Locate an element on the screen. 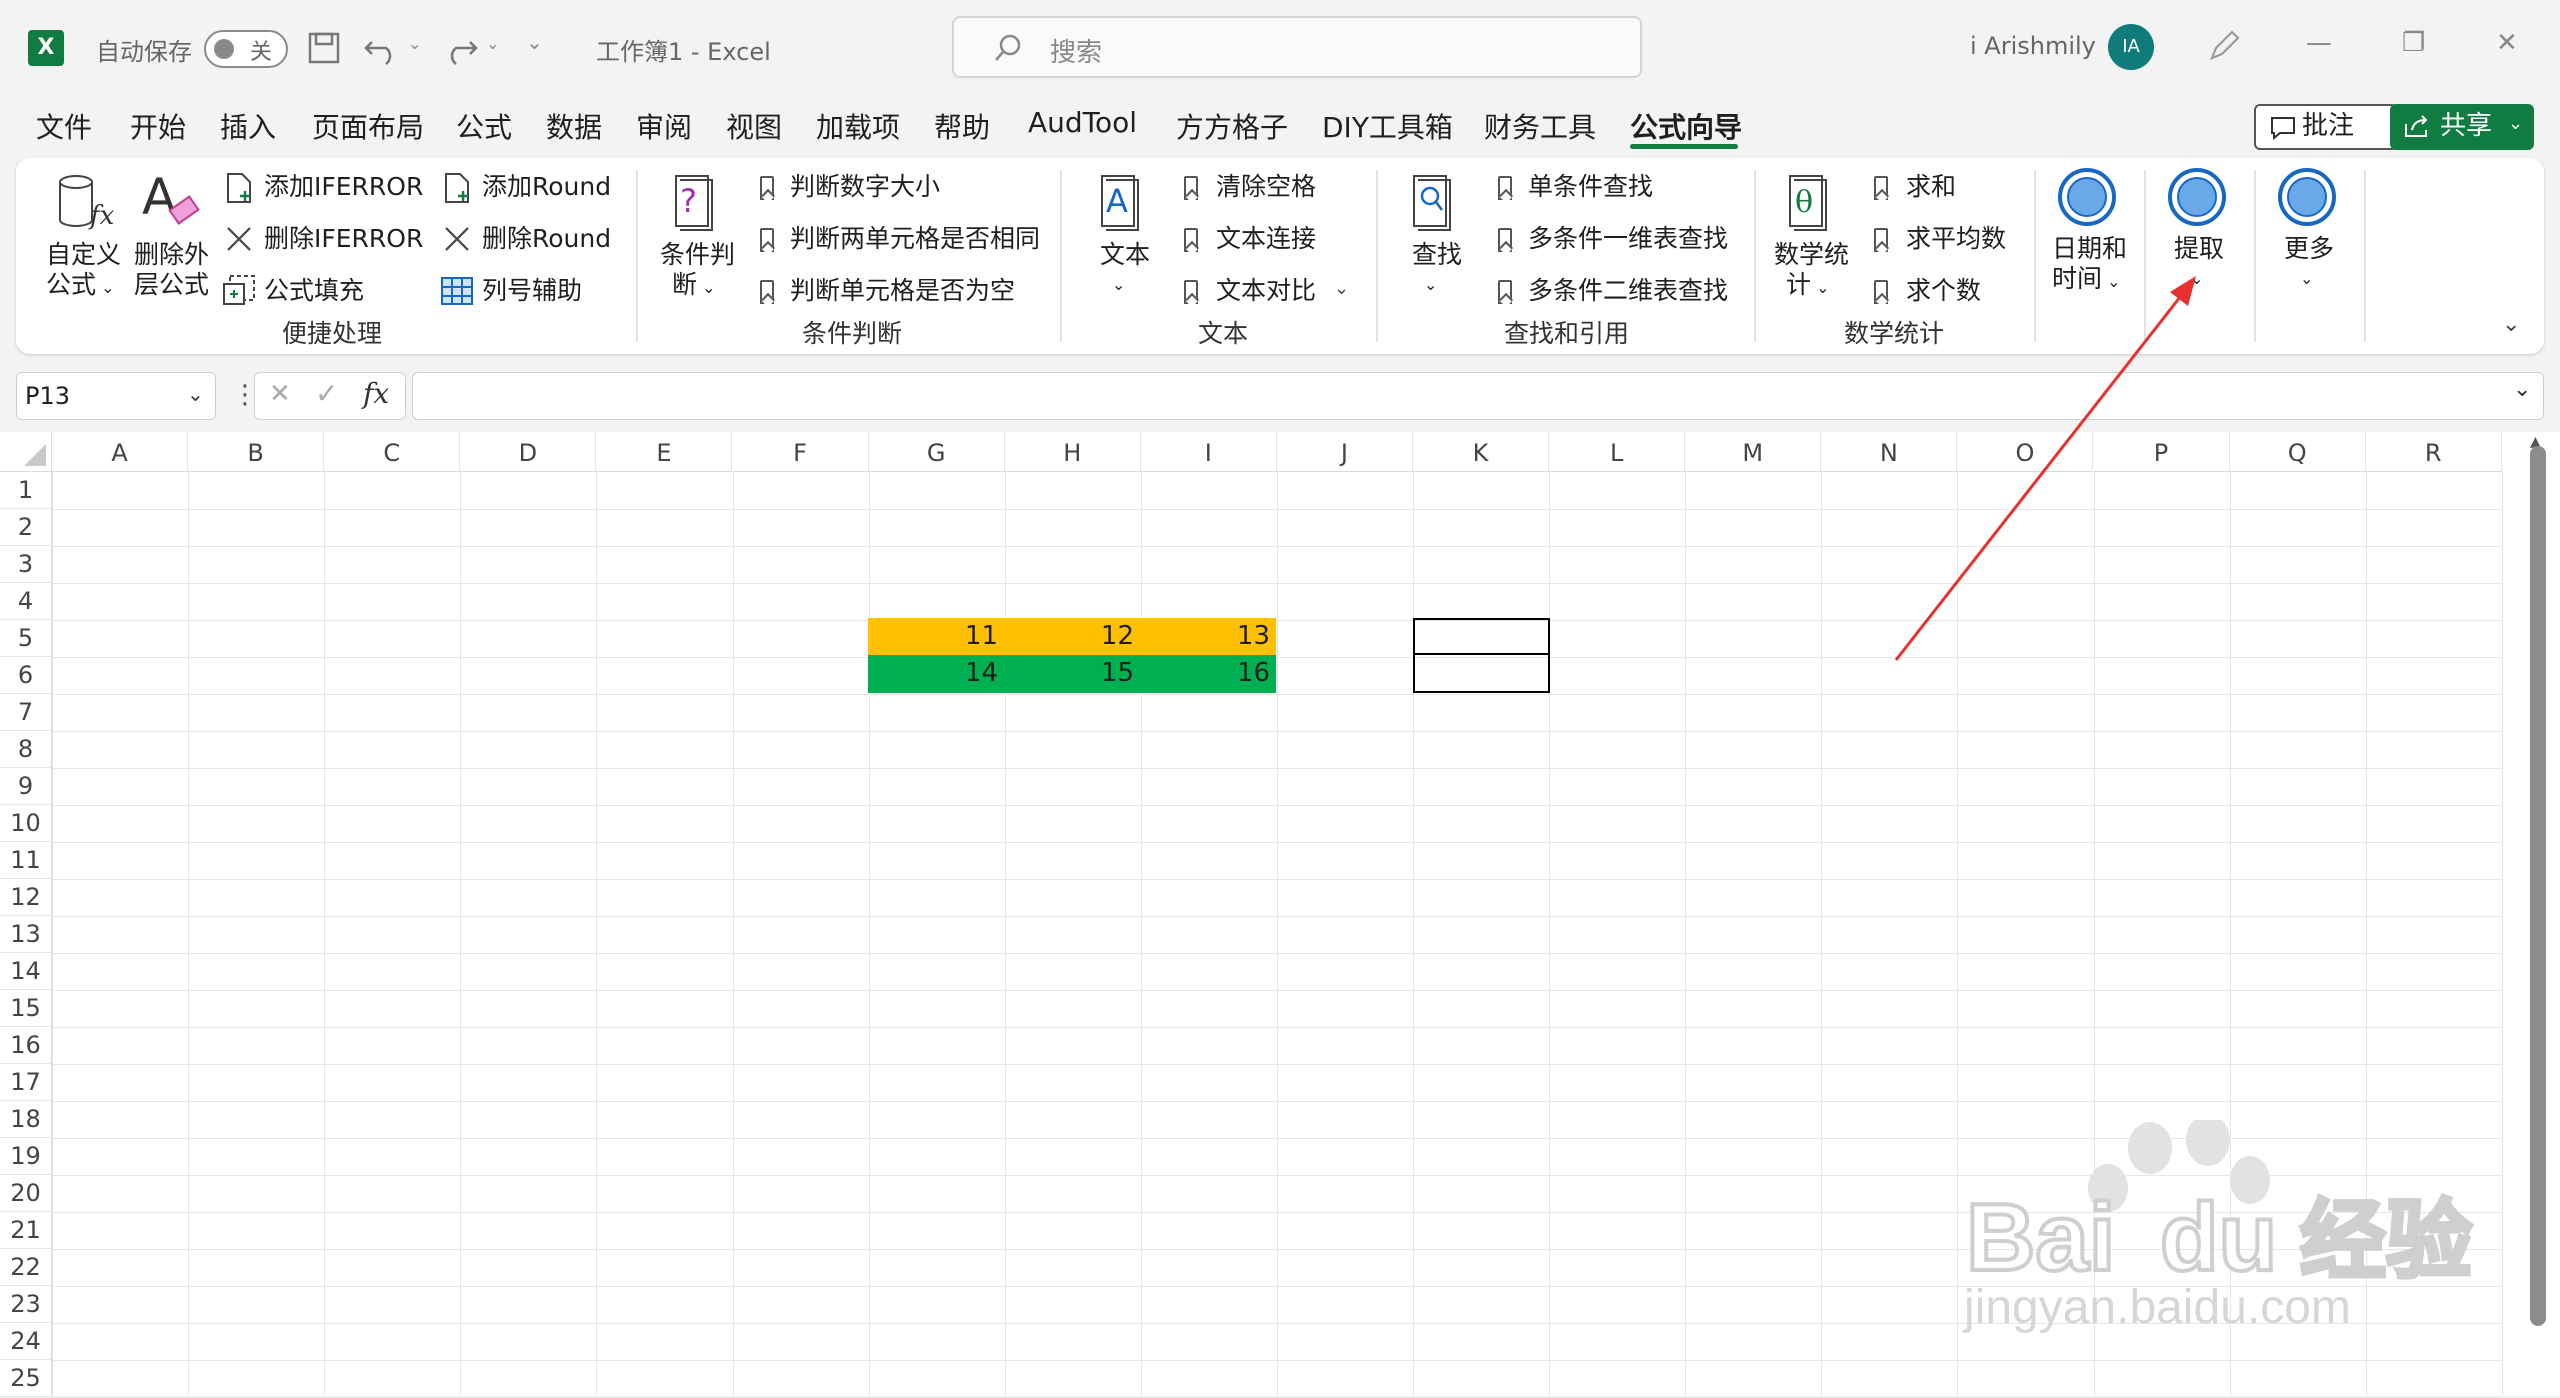 The height and width of the screenshot is (1398, 2560). cancel-icon: ✕ is located at coordinates (280, 394).